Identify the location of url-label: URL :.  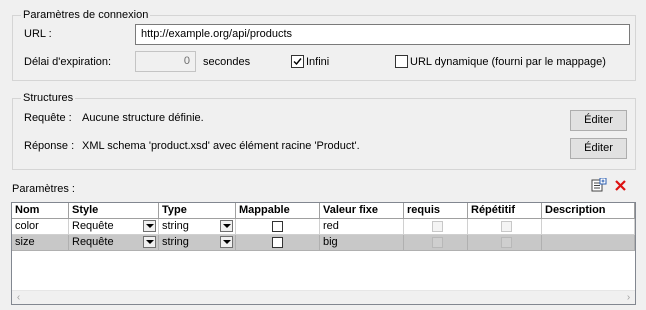
(38, 34).